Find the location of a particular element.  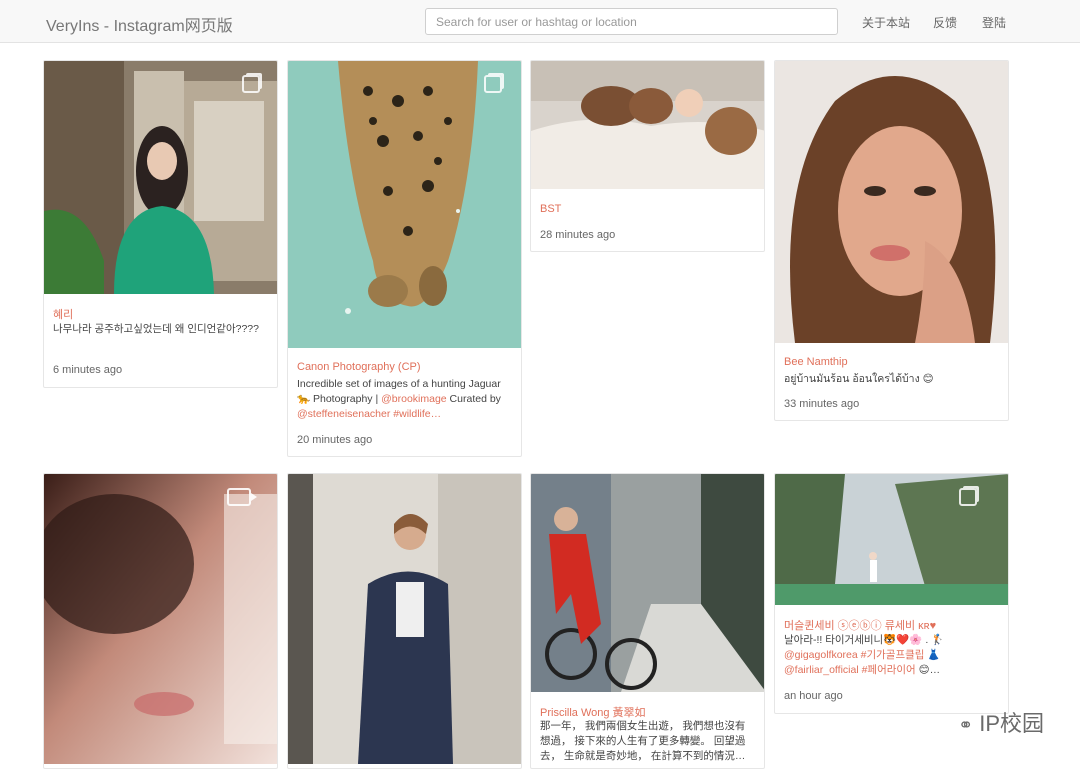

nav-feedback-link: 反馈 is located at coordinates (945, 22).